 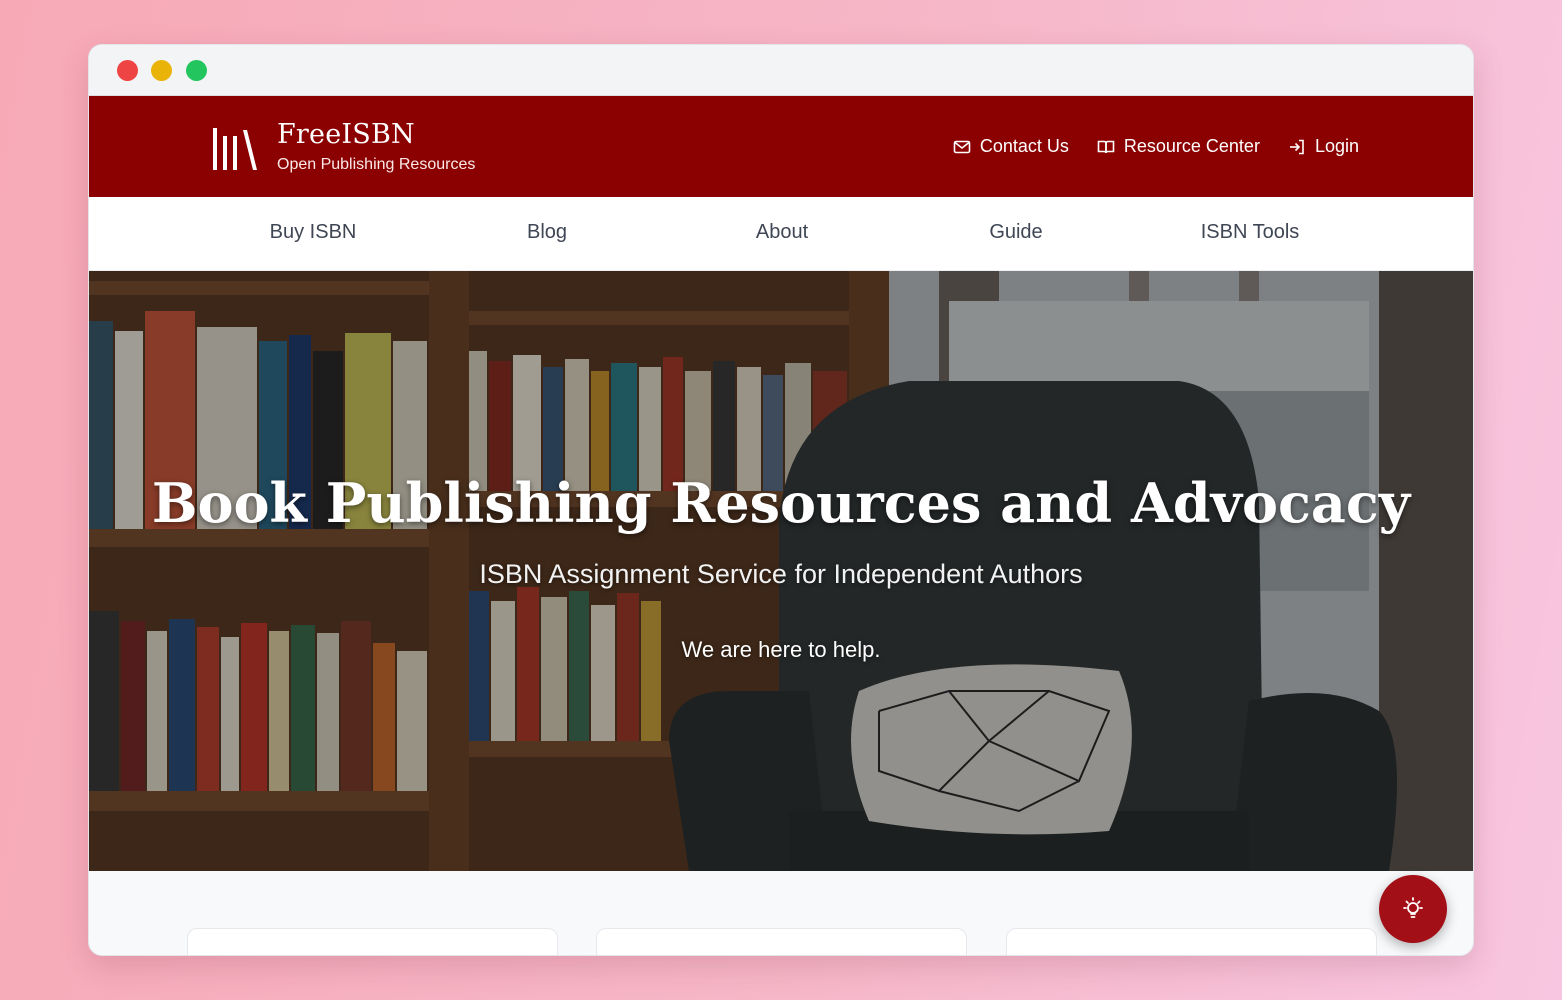 I want to click on nav-guide: Guide, so click(x=1015, y=232).